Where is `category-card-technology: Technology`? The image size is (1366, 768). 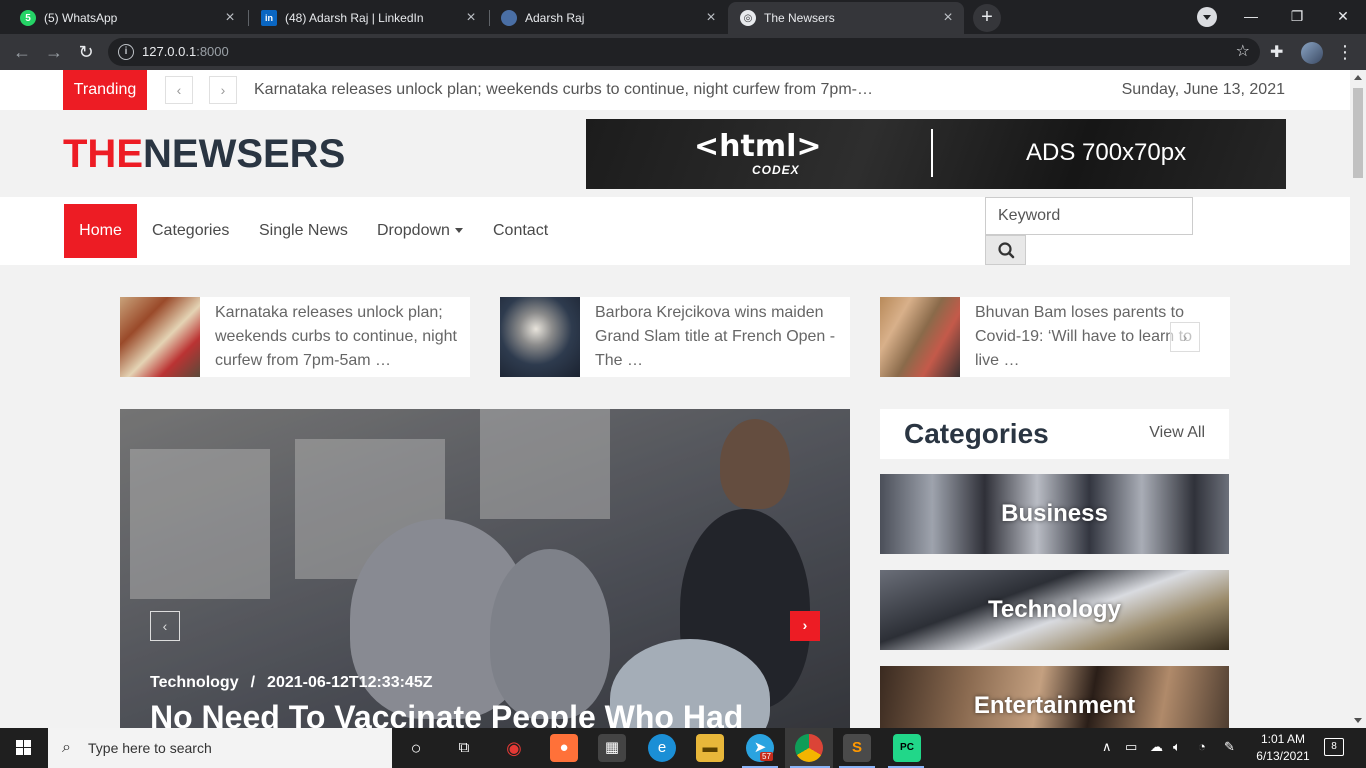 category-card-technology: Technology is located at coordinates (1054, 610).